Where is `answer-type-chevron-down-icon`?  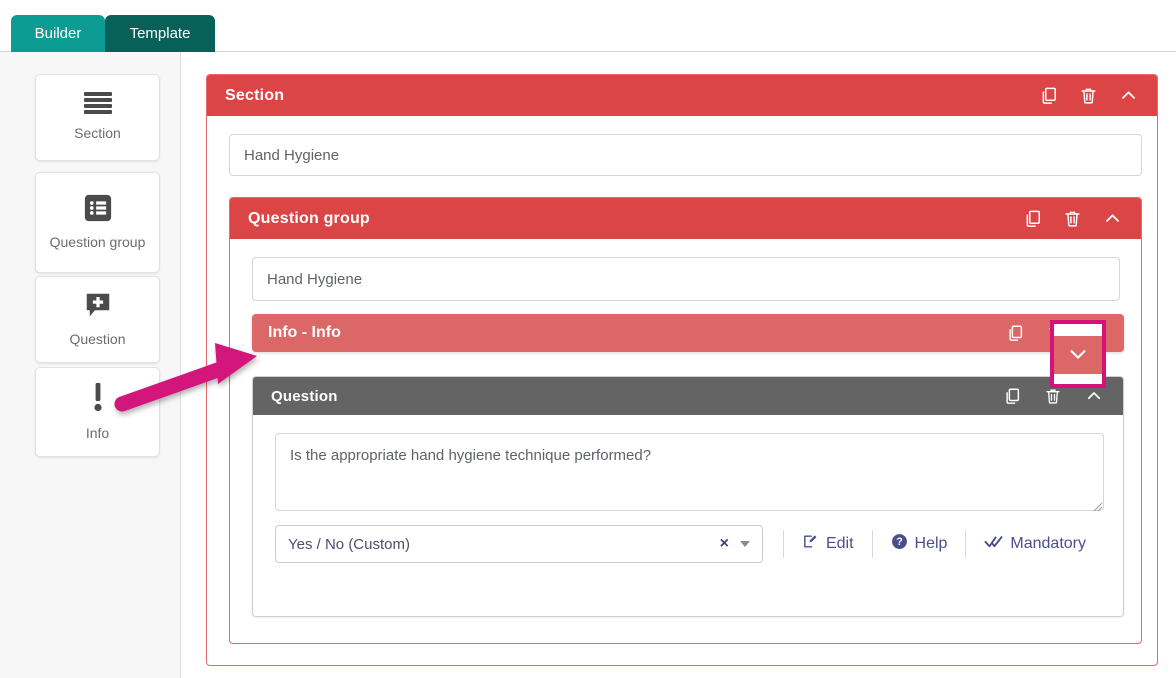 answer-type-chevron-down-icon is located at coordinates (744, 544).